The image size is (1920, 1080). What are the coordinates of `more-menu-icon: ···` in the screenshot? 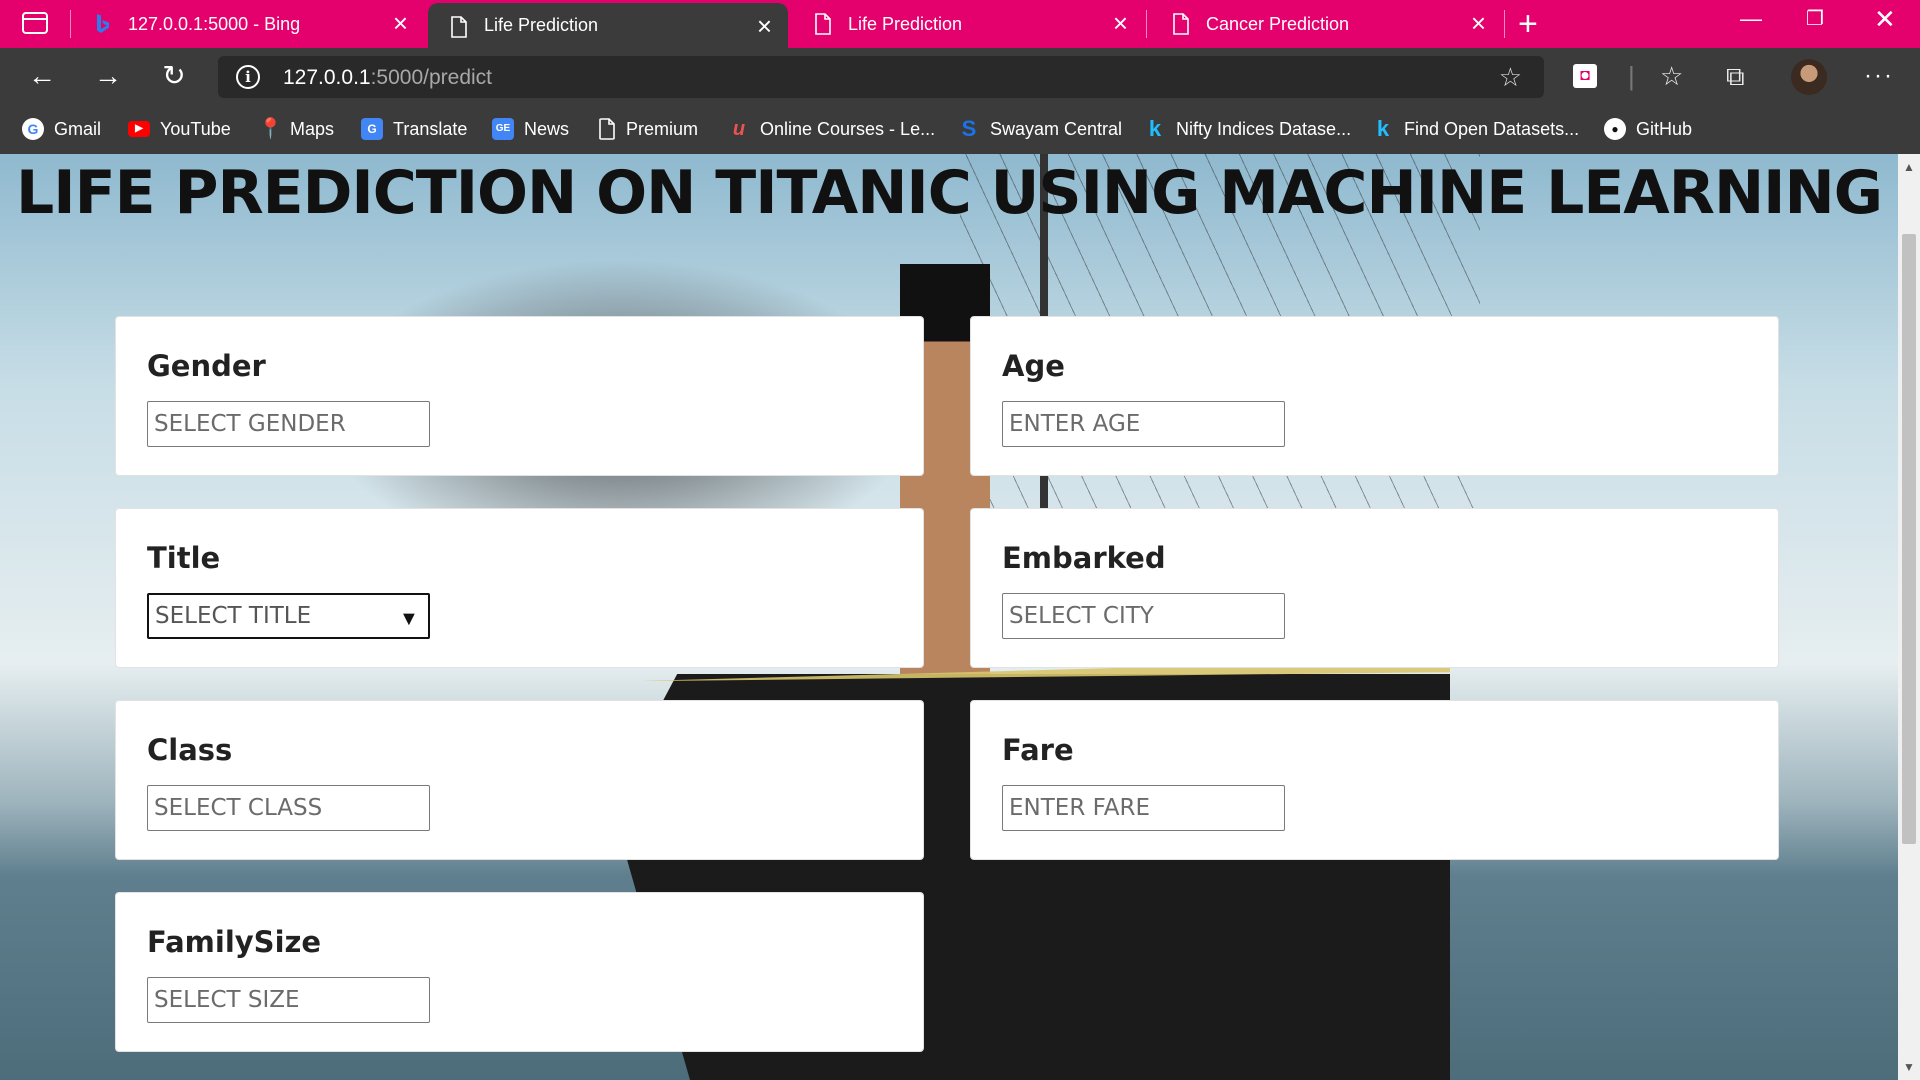 It's located at (1879, 76).